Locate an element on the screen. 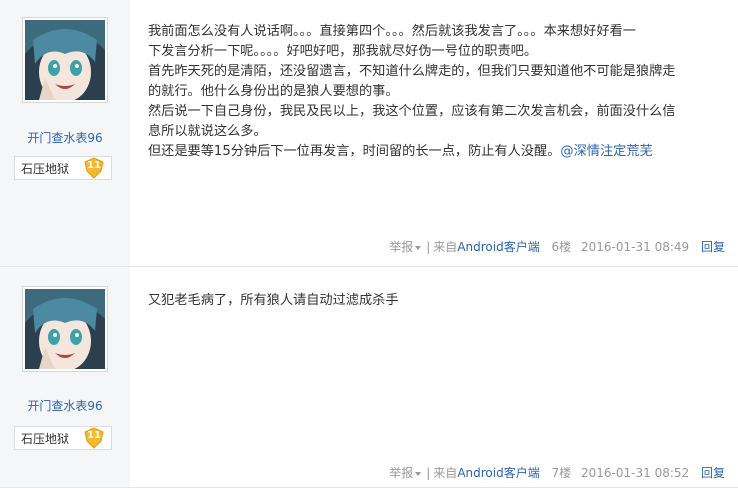  floor-number: 6楼 is located at coordinates (561, 247).